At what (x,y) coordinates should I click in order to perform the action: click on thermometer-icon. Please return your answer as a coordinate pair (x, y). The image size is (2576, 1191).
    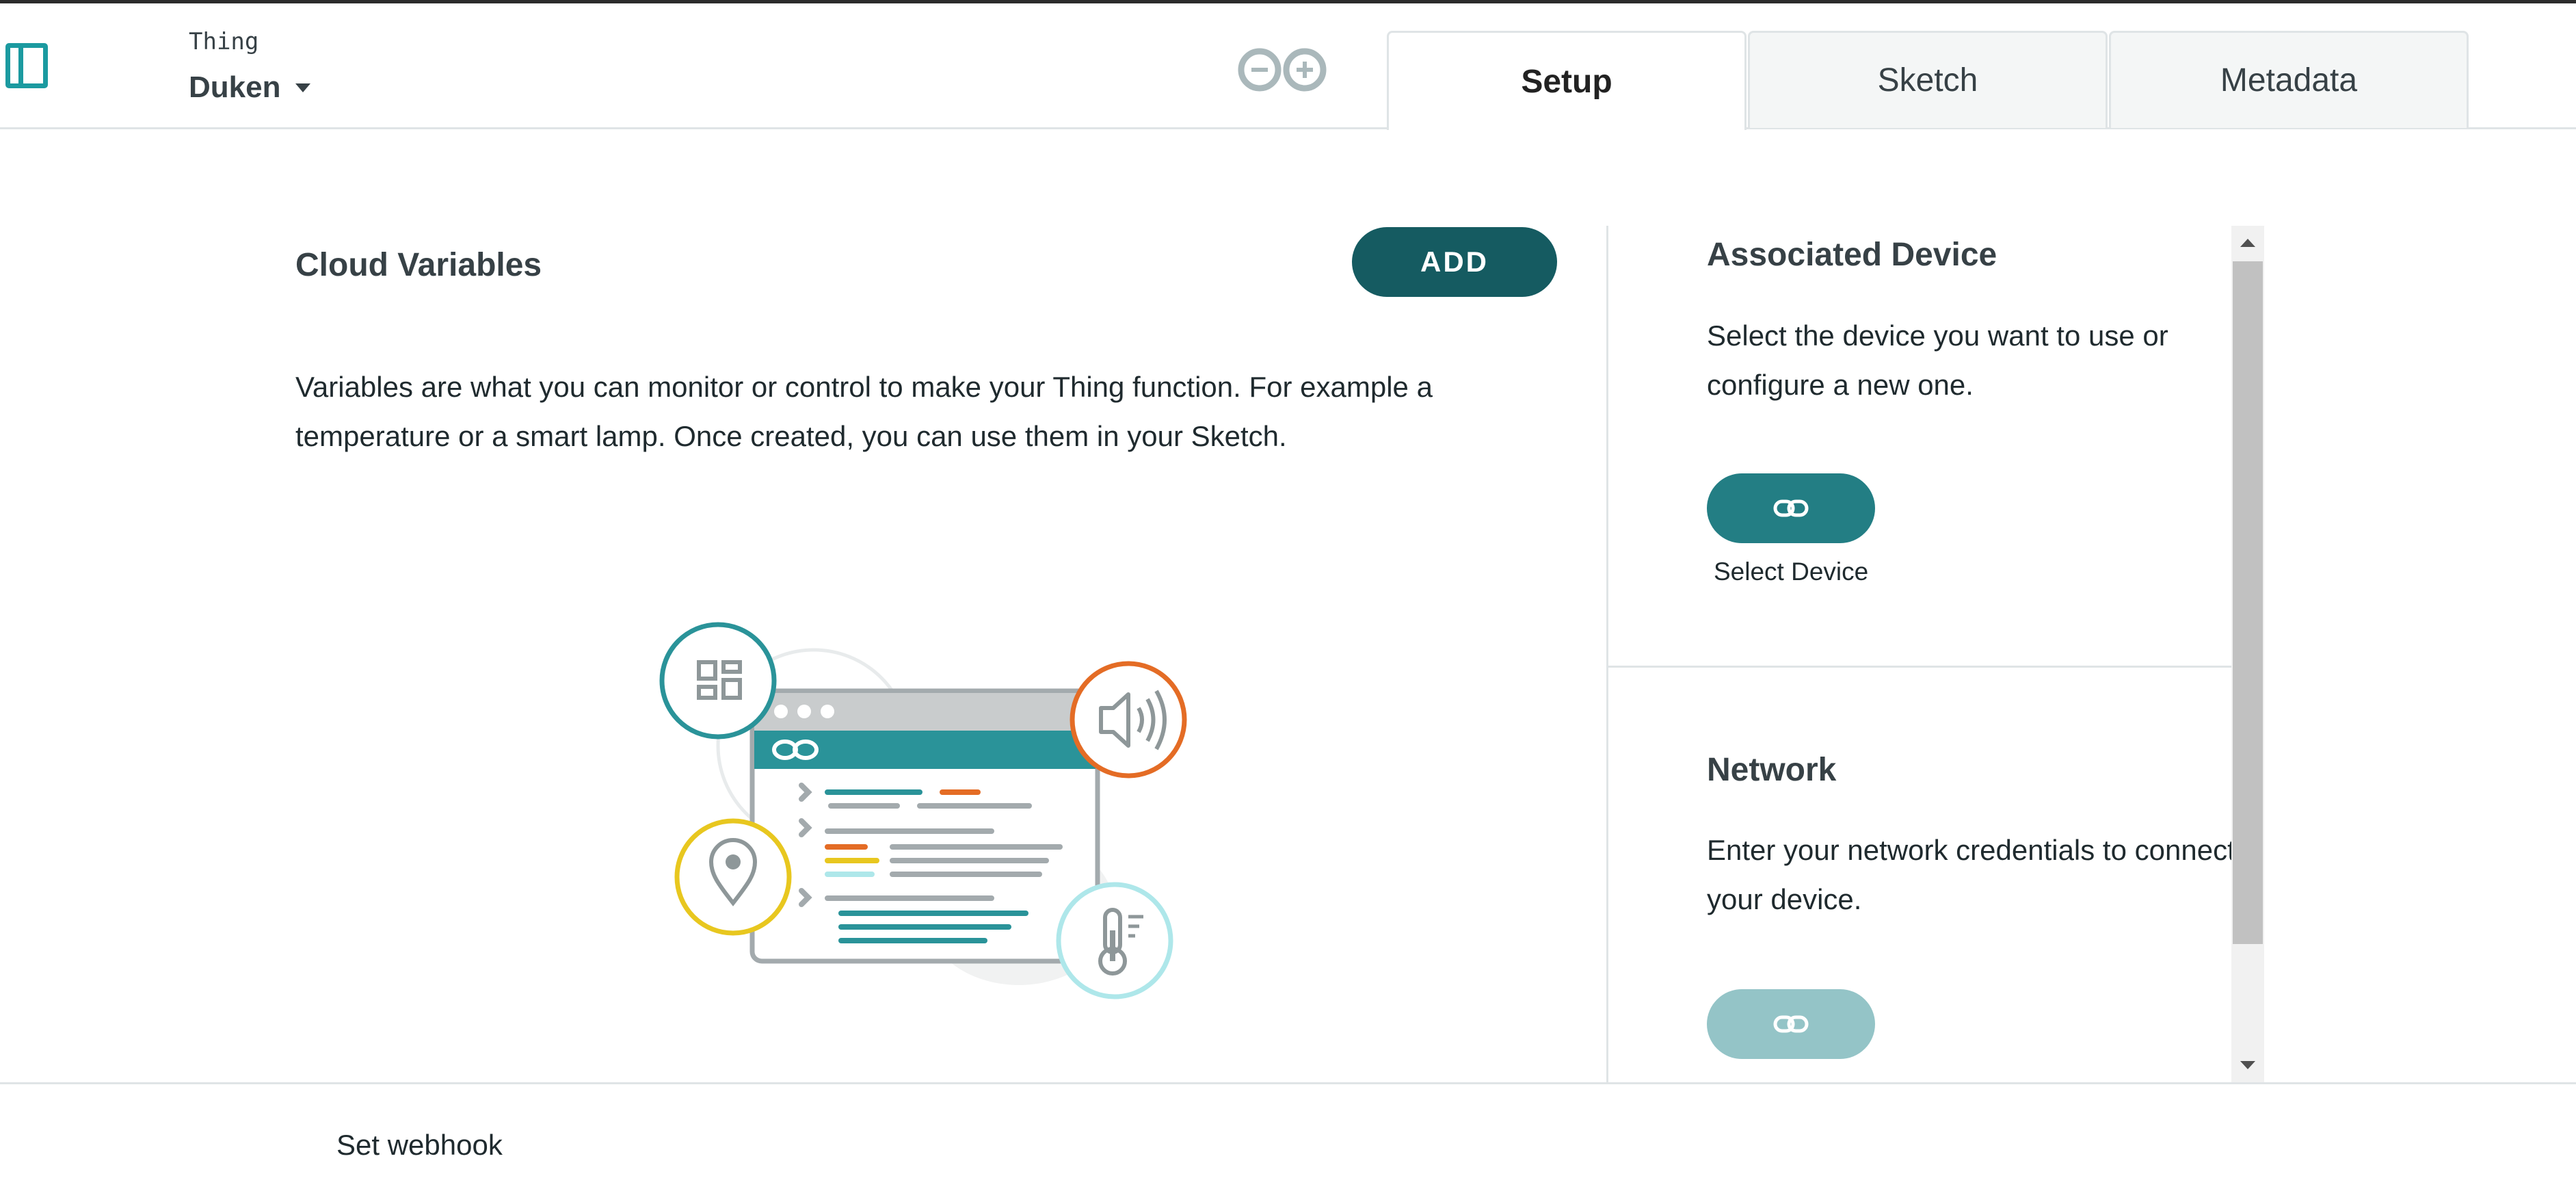
    Looking at the image, I should click on (1114, 940).